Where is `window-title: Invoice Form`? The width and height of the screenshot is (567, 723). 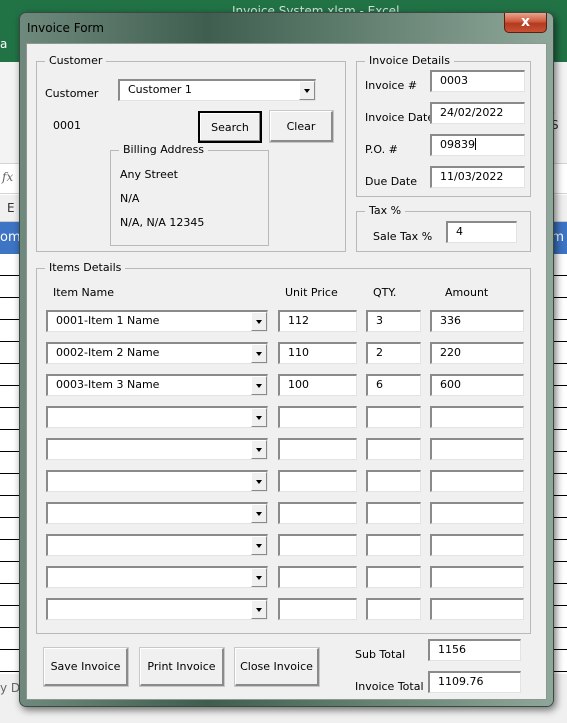 window-title: Invoice Form is located at coordinates (65, 28).